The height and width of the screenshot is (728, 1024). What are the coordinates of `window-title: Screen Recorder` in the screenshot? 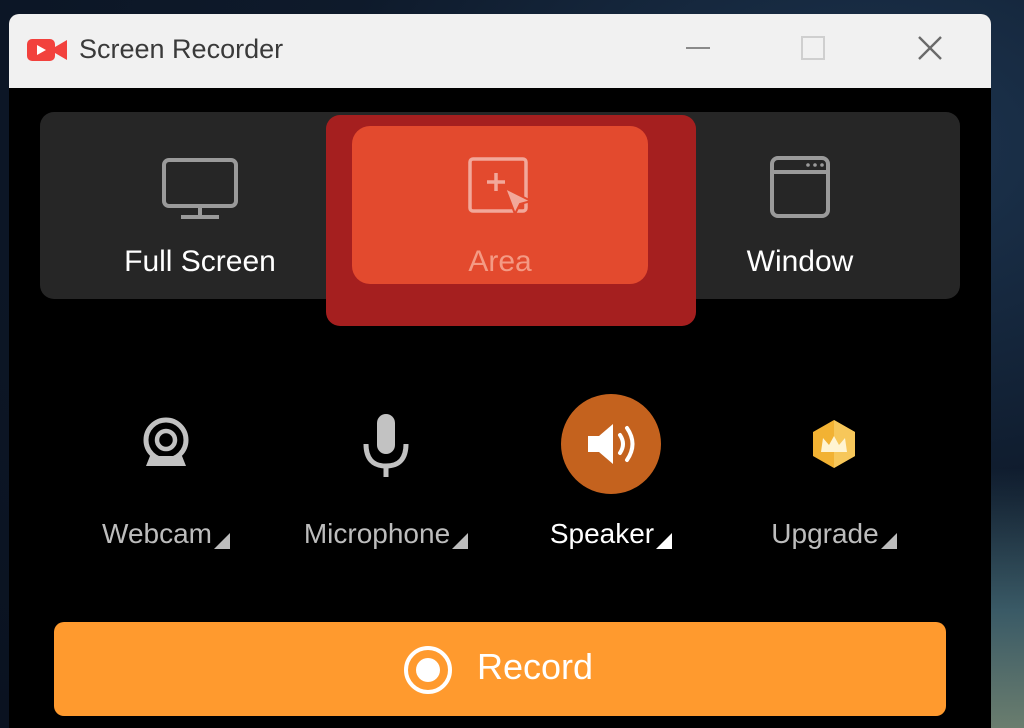 It's located at (181, 49).